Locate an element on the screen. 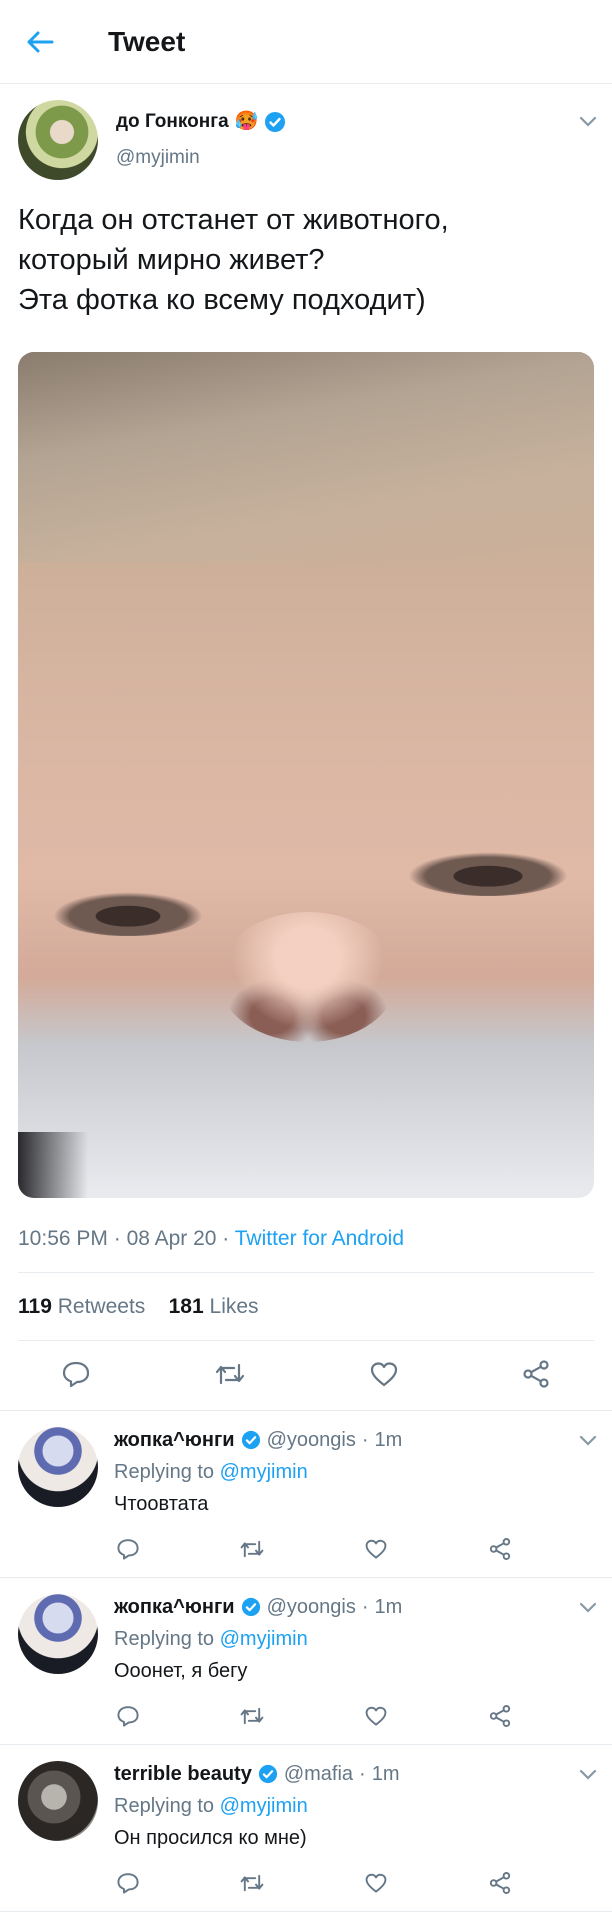 The image size is (612, 1920). likes-label: Likes is located at coordinates (234, 1306).